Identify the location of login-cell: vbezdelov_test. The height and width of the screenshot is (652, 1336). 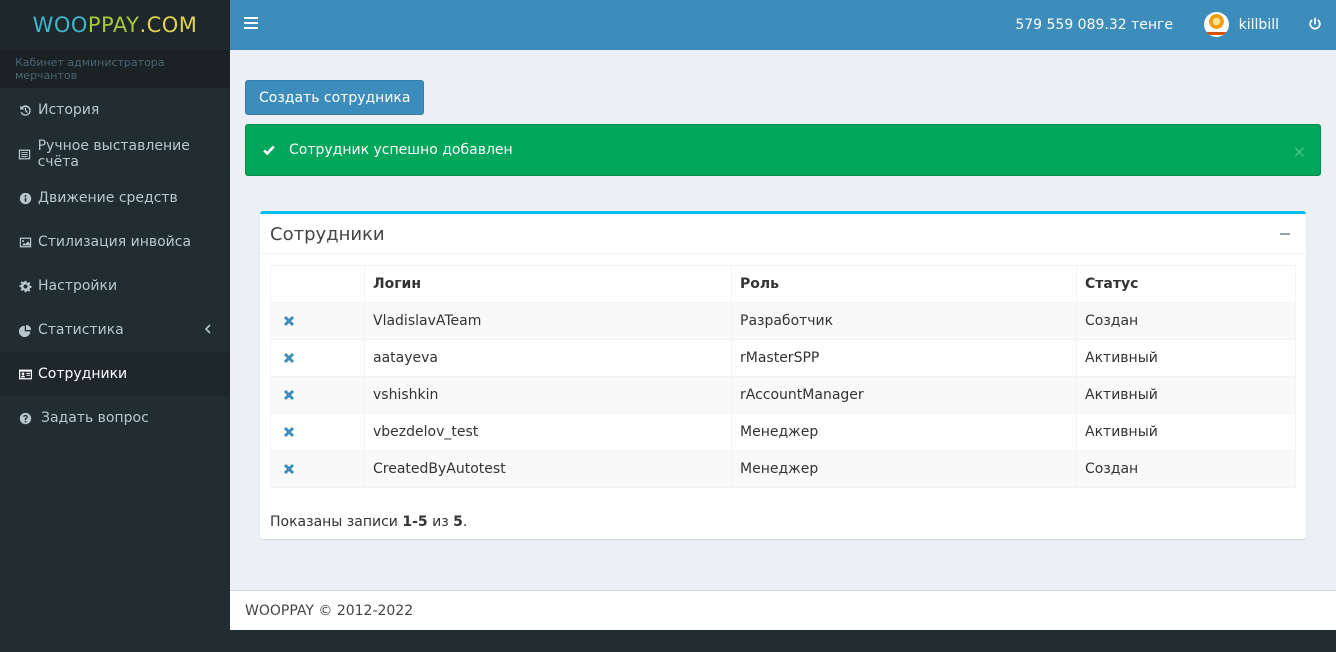
(548, 432).